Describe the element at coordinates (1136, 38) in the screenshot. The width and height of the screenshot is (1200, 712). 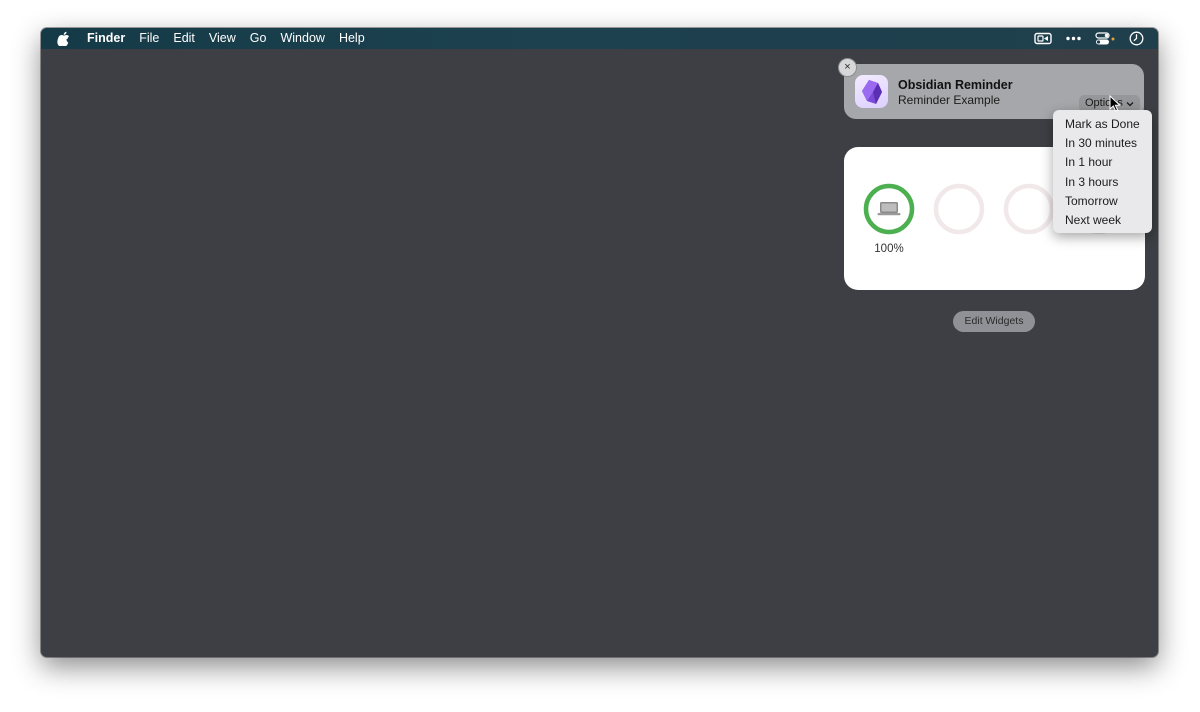
I see `clock-icon` at that location.